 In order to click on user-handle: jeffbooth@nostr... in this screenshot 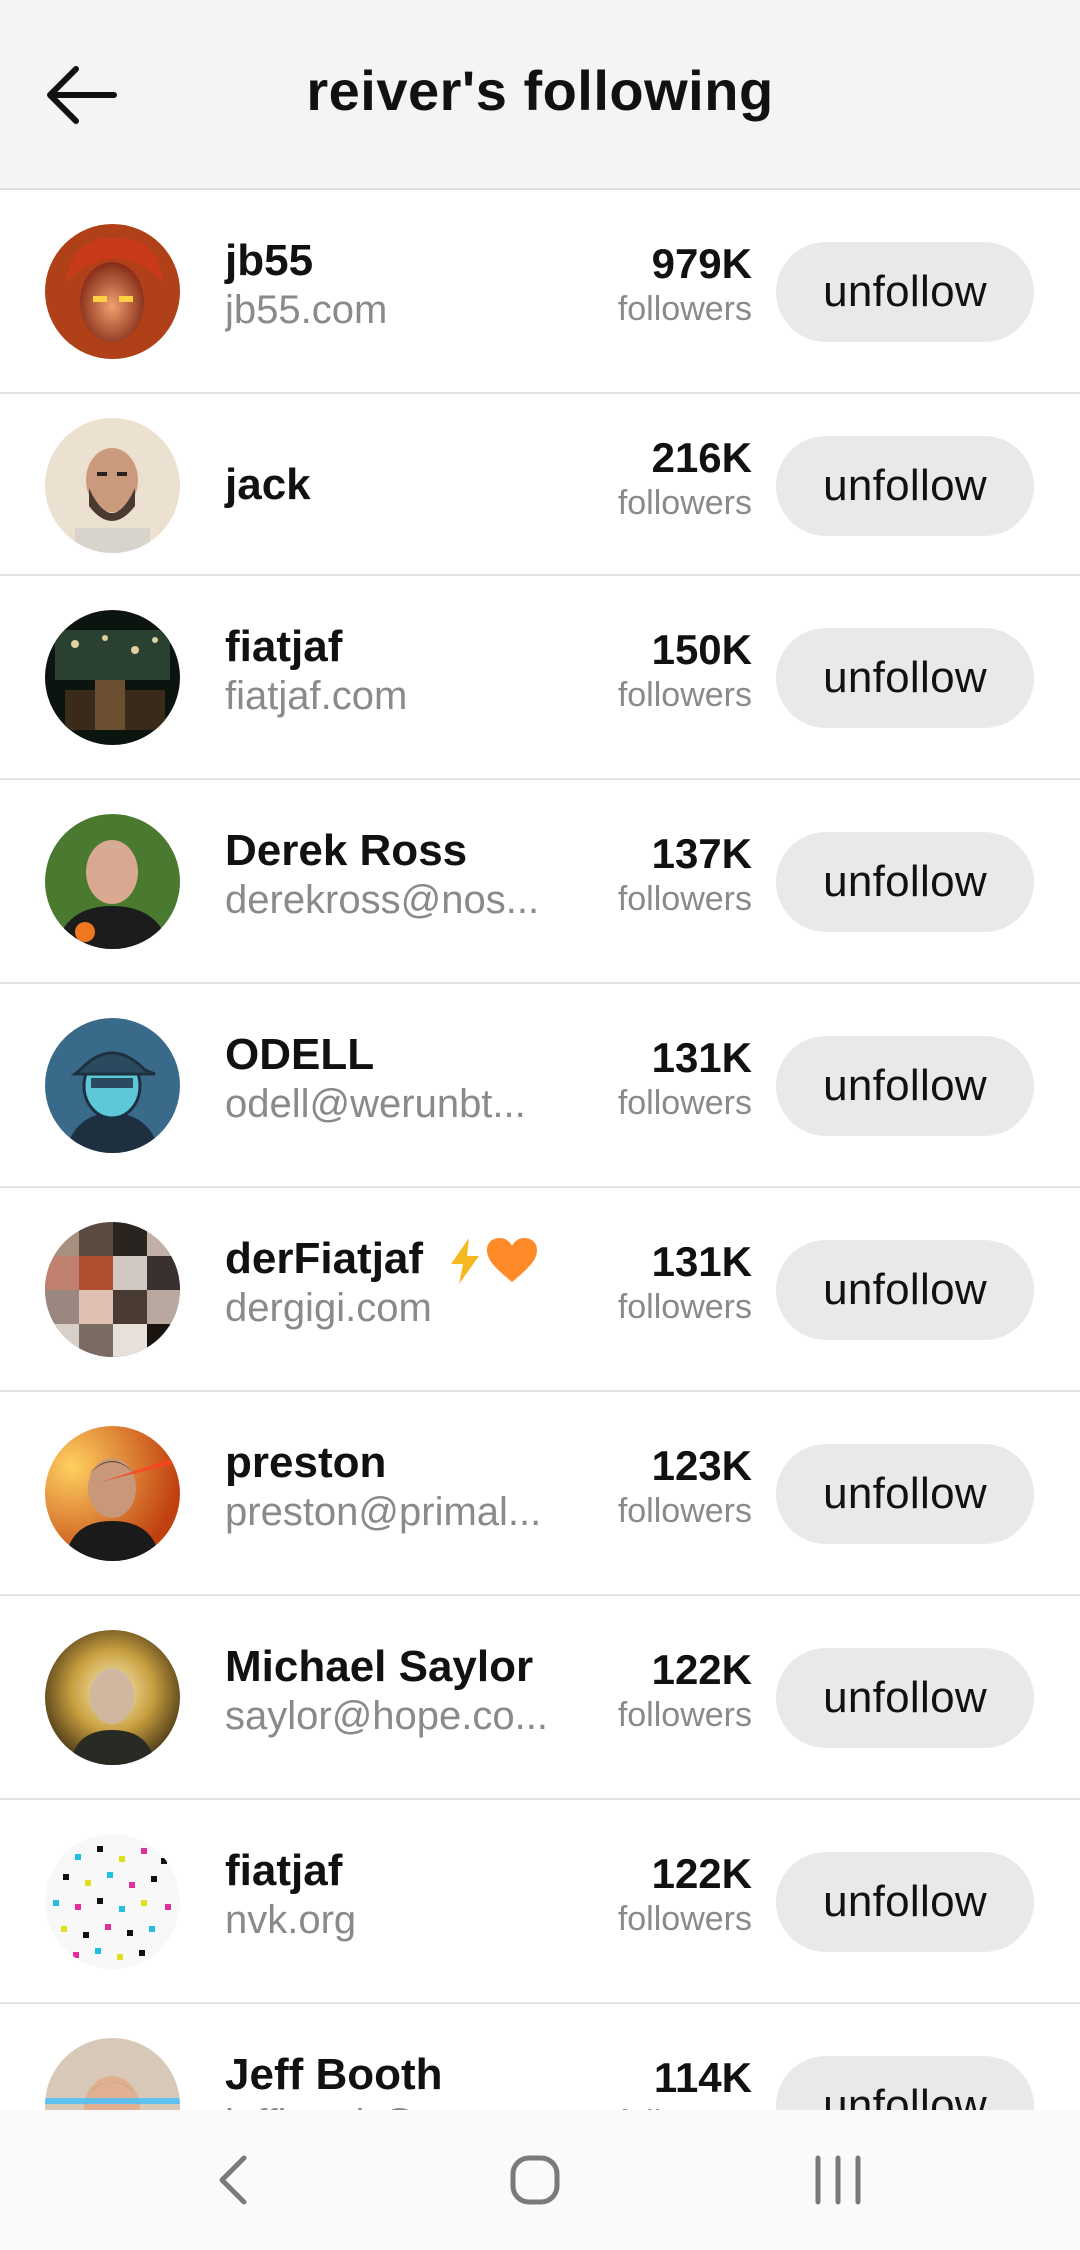, I will do `click(390, 2106)`.